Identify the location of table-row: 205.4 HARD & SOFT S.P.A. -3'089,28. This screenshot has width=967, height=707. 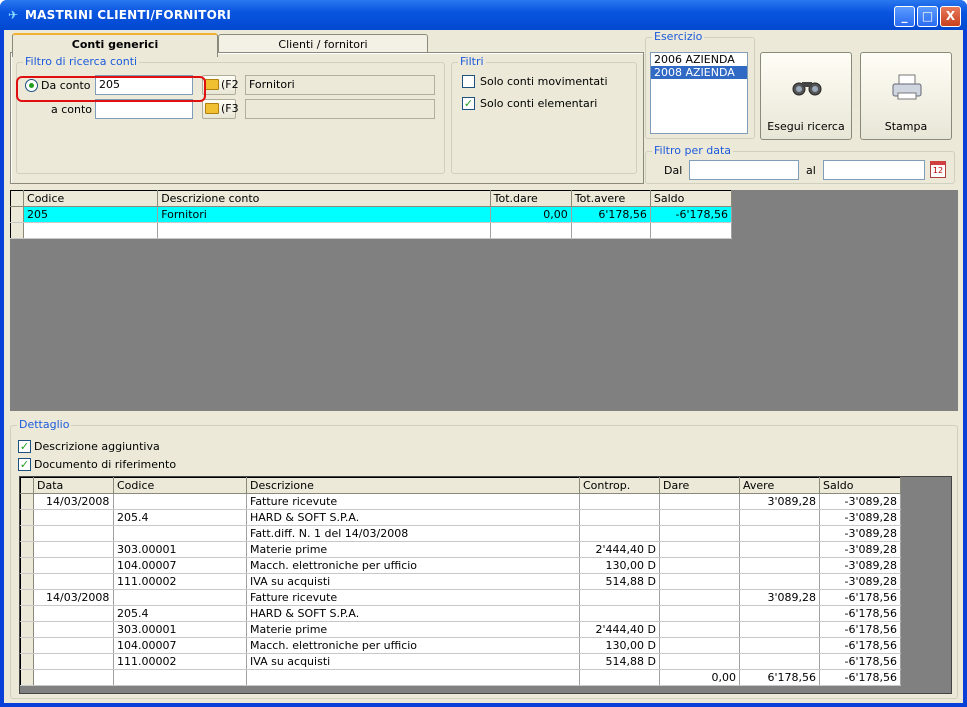
(460, 517).